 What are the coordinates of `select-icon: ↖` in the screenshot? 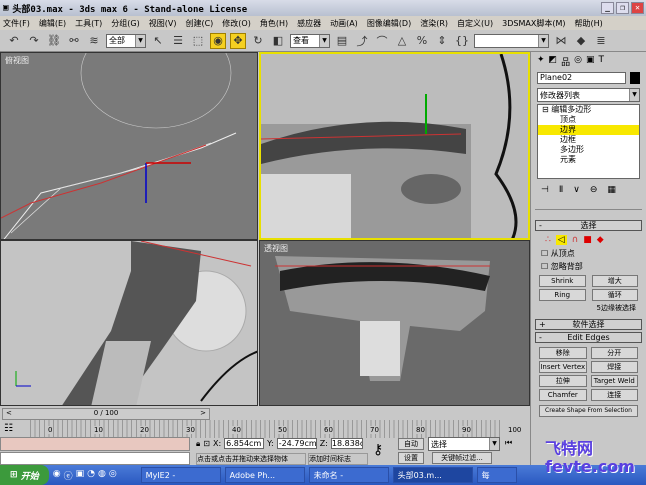 It's located at (158, 41).